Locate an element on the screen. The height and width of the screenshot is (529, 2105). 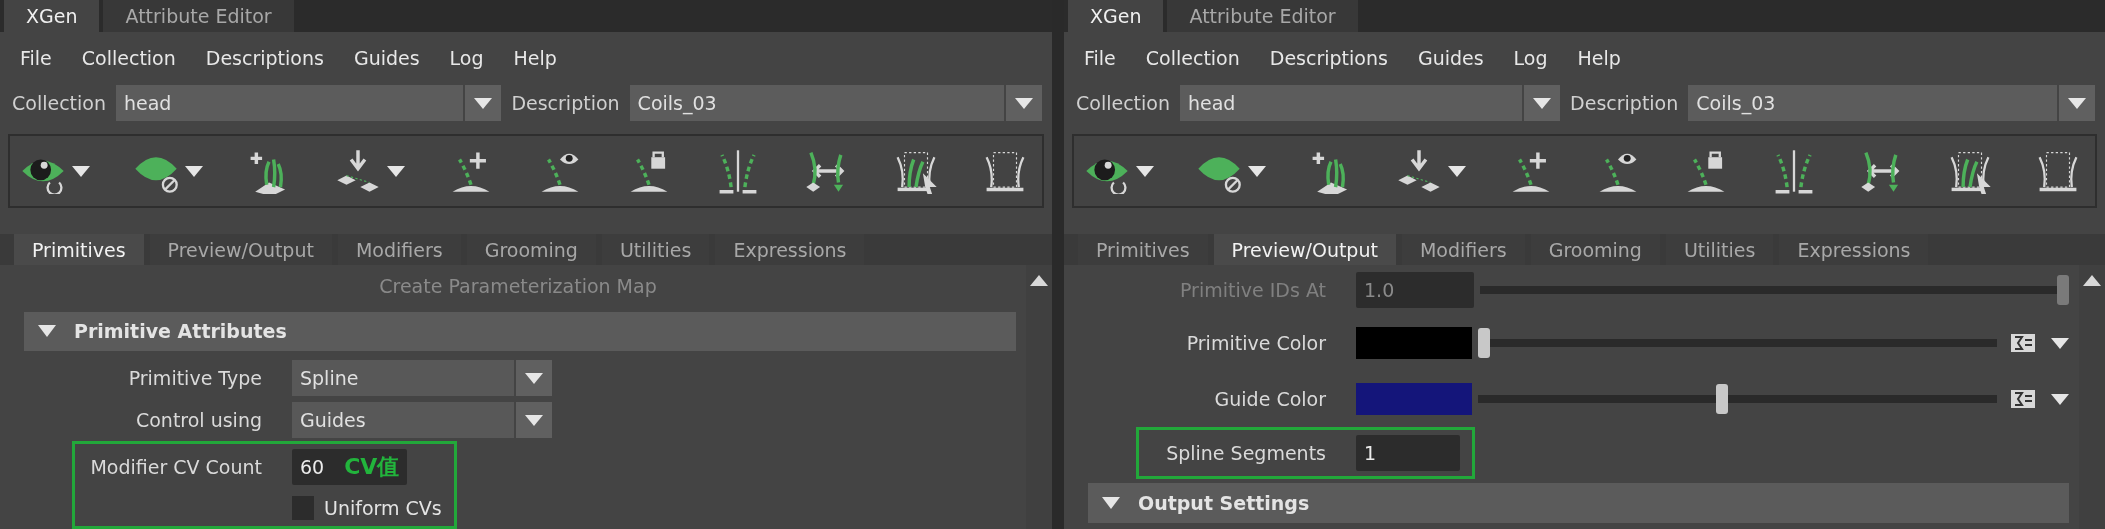
section-title: Output Settings is located at coordinates (1224, 503).